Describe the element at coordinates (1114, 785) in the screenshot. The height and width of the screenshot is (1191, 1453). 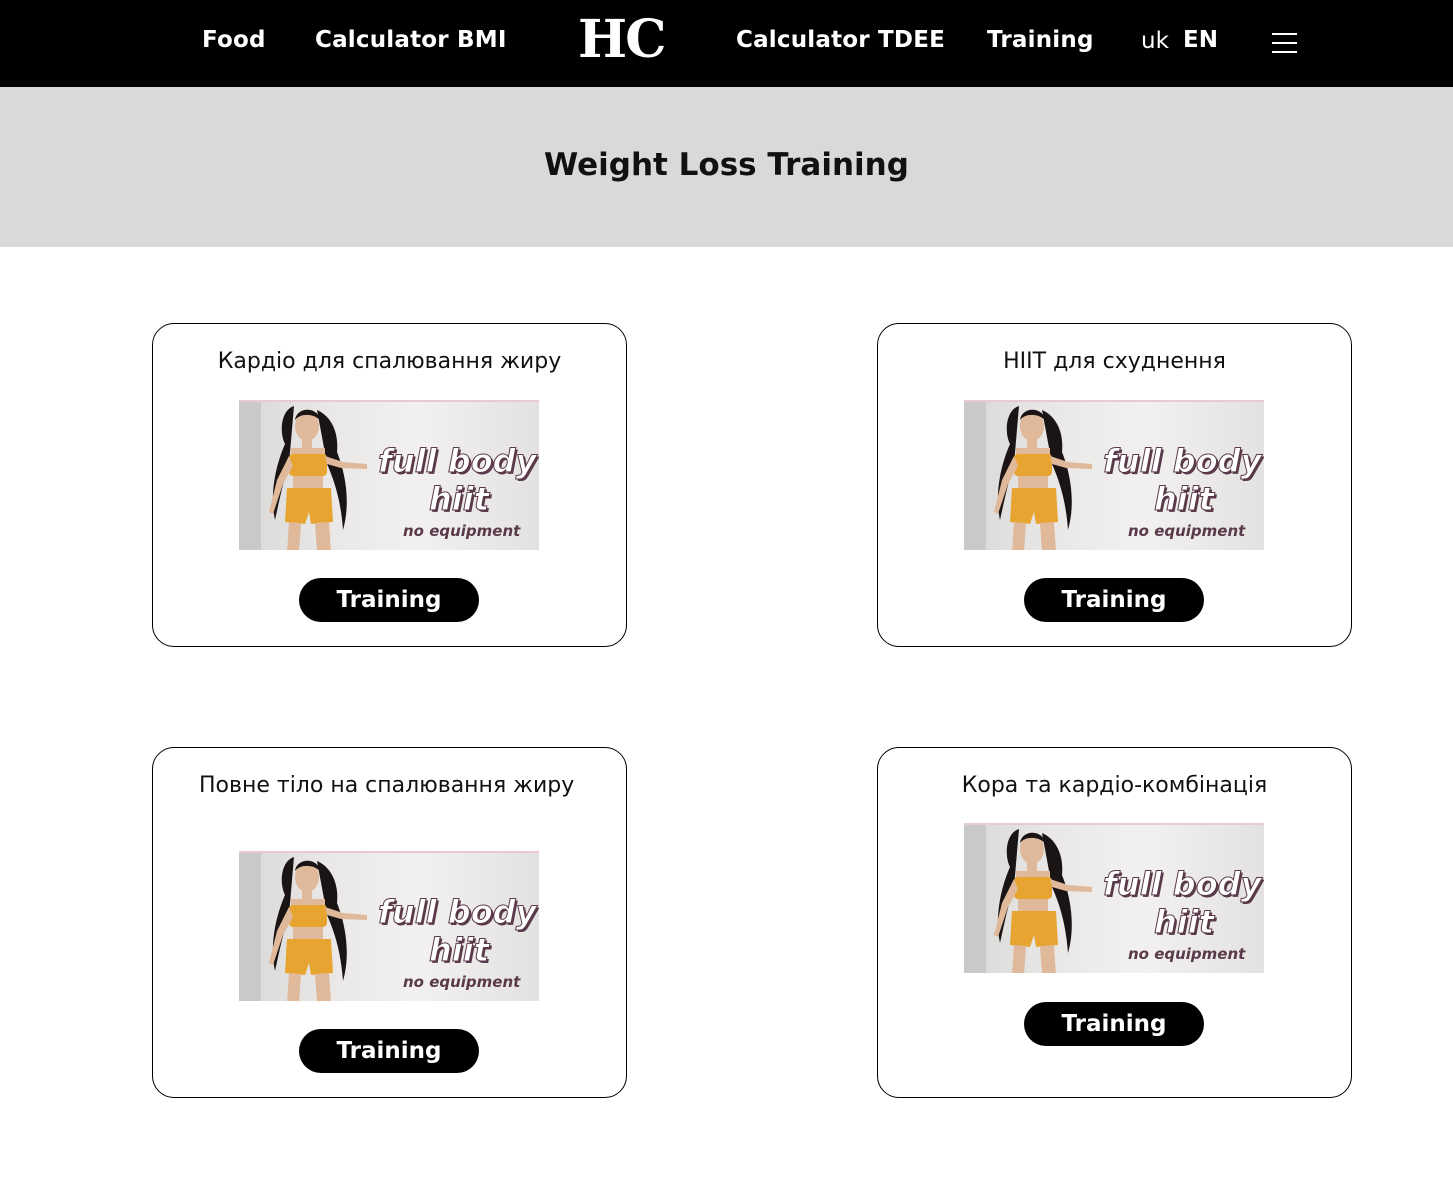
I see `card-title: Кора та кардіо-комбінація` at that location.